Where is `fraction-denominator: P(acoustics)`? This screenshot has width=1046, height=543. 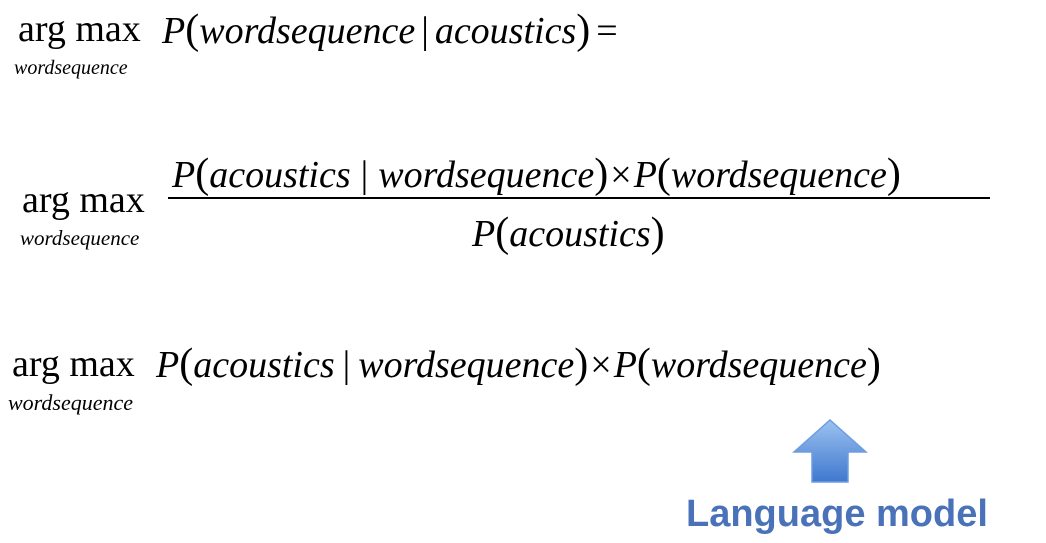
fraction-denominator: P(acoustics) is located at coordinates (568, 233).